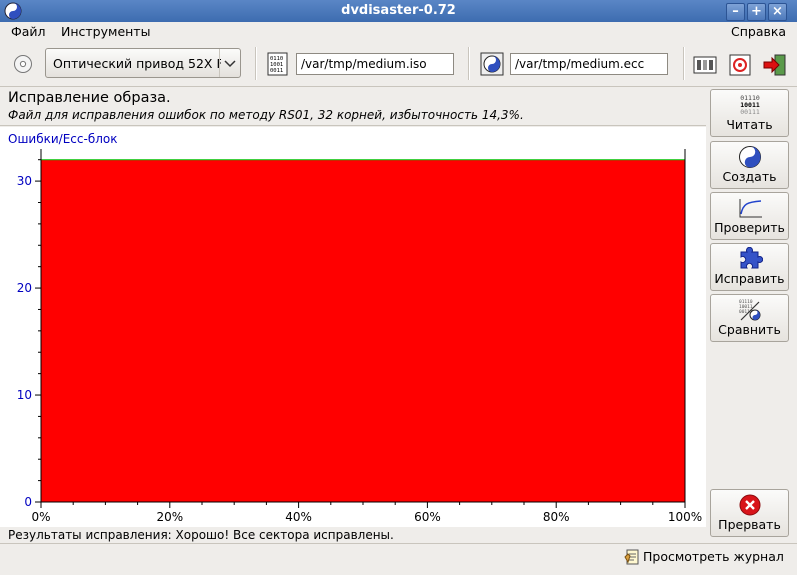 The height and width of the screenshot is (575, 797). Describe the element at coordinates (375, 64) in the screenshot. I see `image-file-field: /var/tmp/medium.iso` at that location.